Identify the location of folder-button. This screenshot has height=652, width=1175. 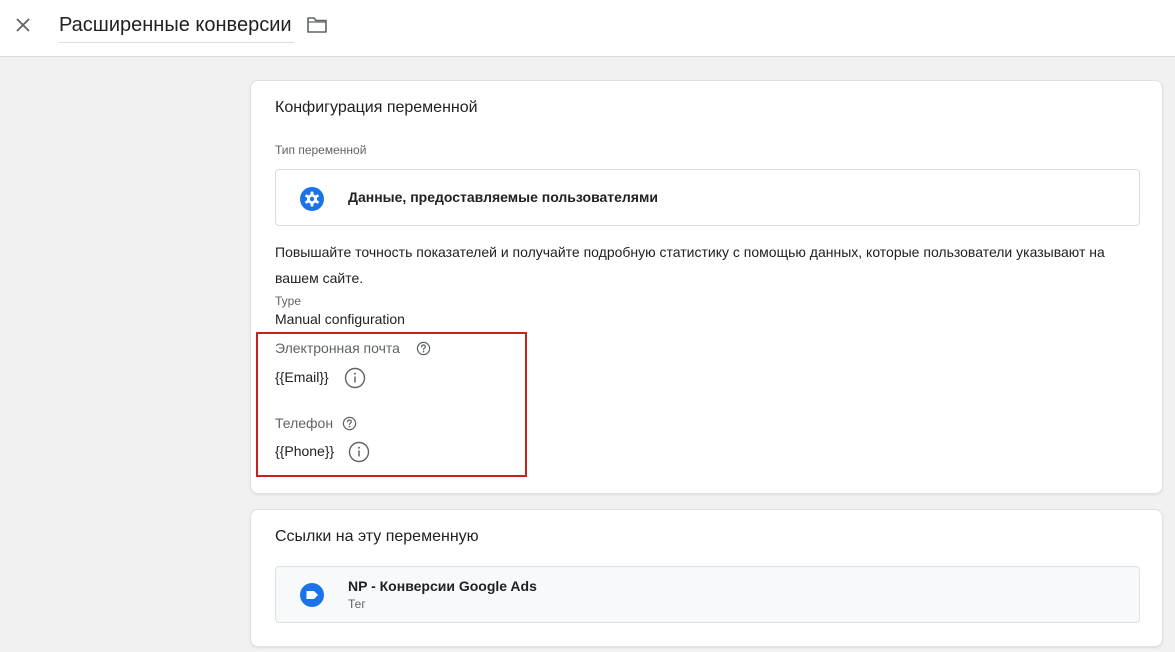
(317, 25).